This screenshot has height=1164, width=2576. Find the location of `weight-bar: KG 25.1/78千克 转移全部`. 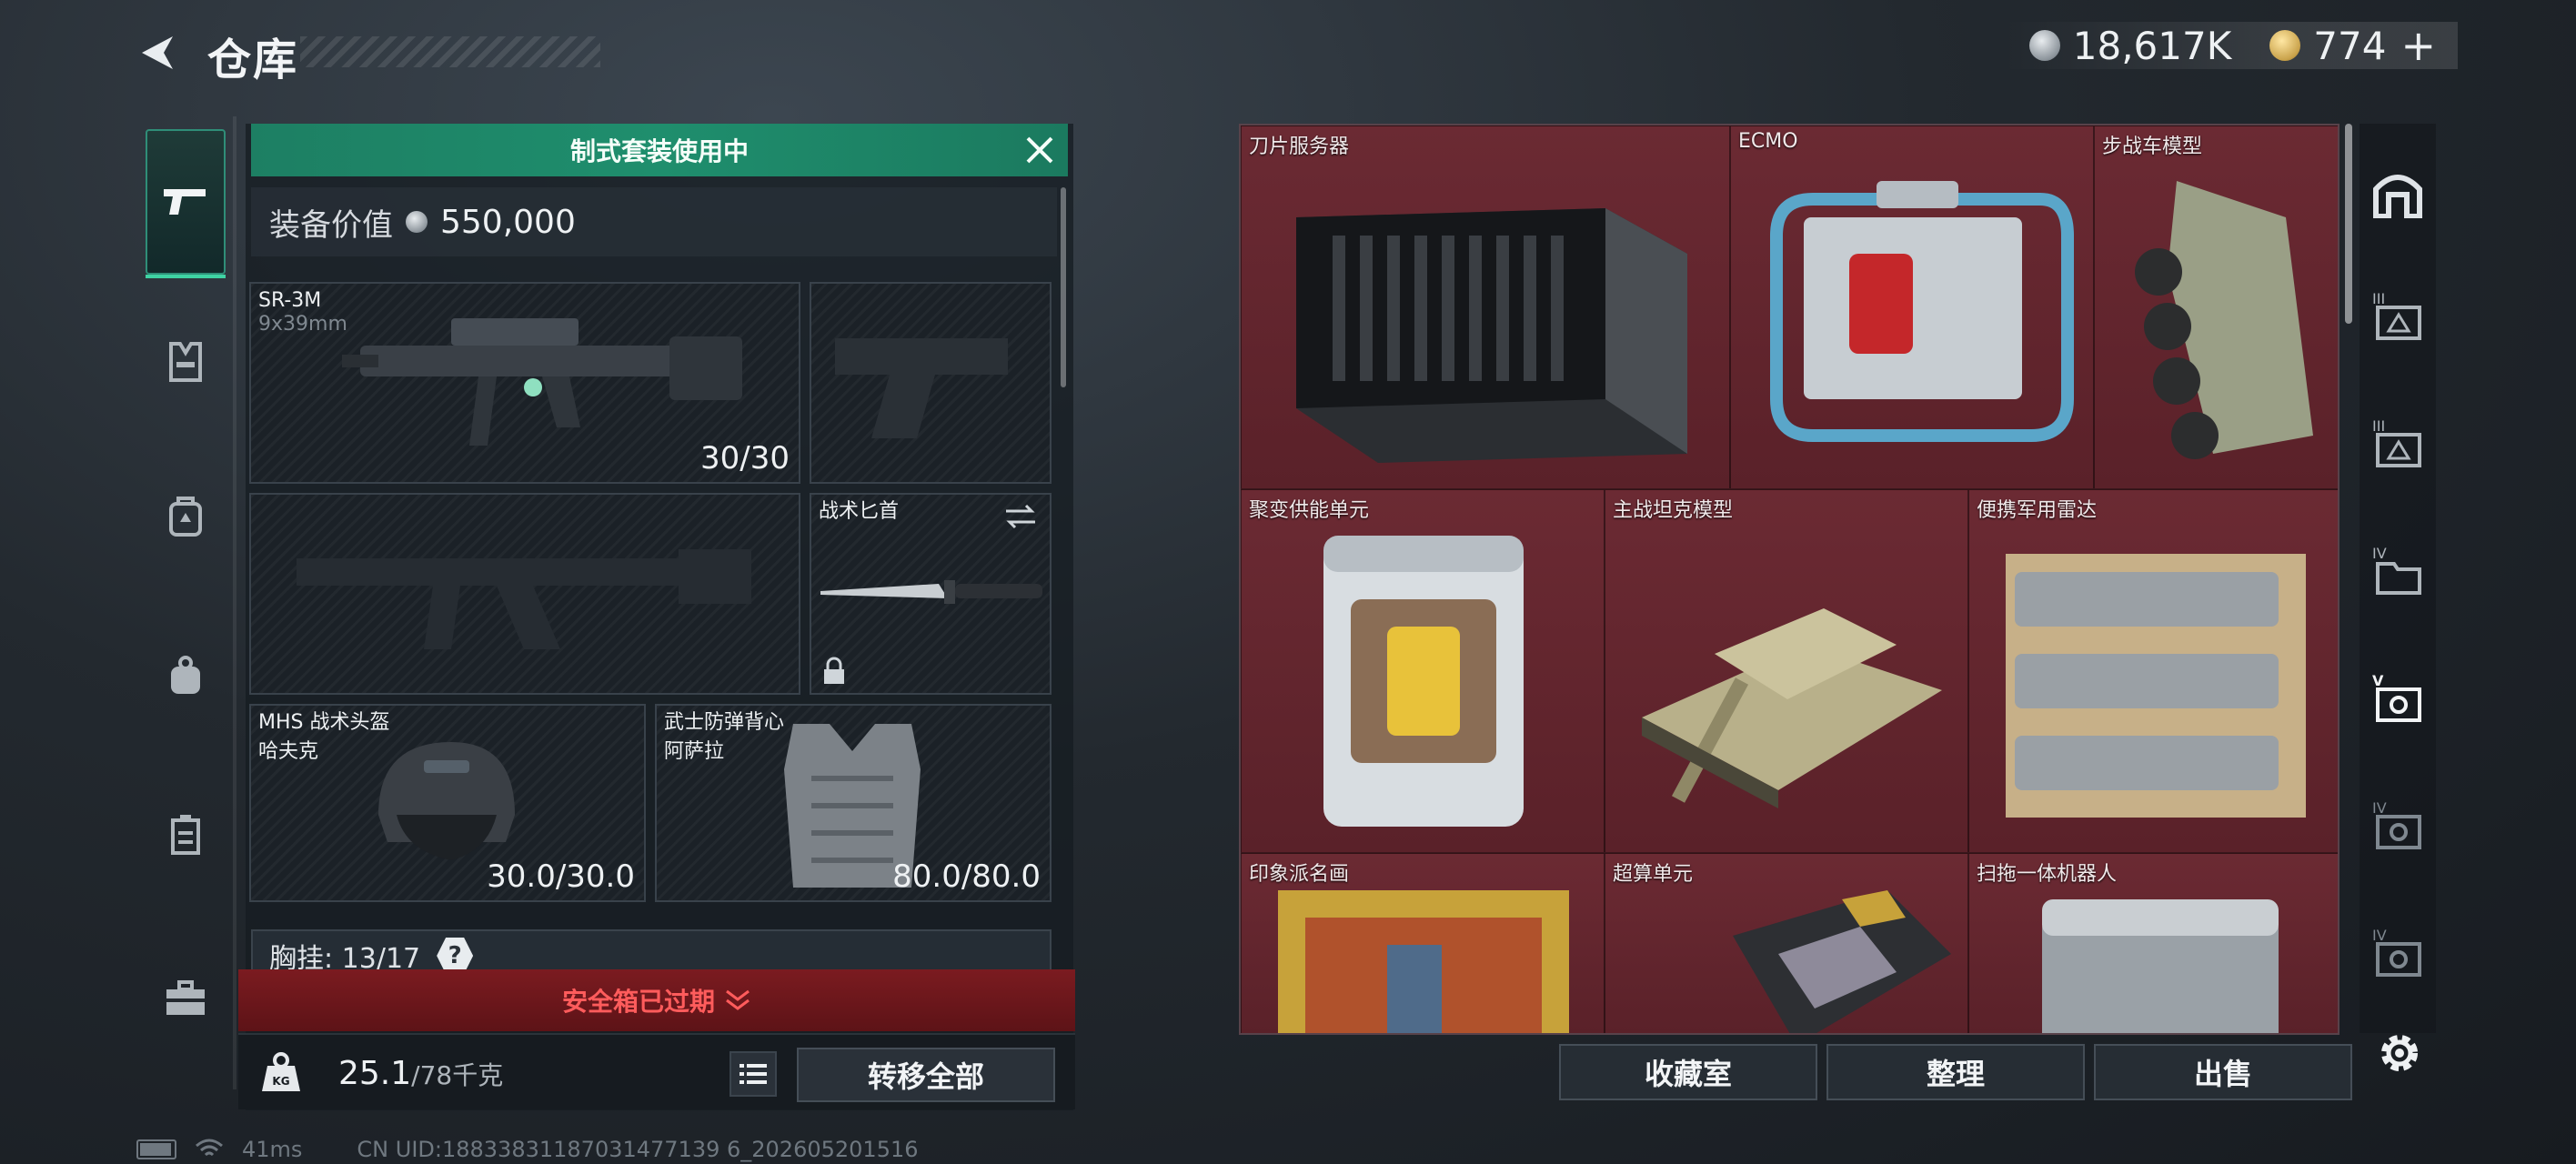

weight-bar: KG 25.1/78千克 转移全部 is located at coordinates (656, 1071).